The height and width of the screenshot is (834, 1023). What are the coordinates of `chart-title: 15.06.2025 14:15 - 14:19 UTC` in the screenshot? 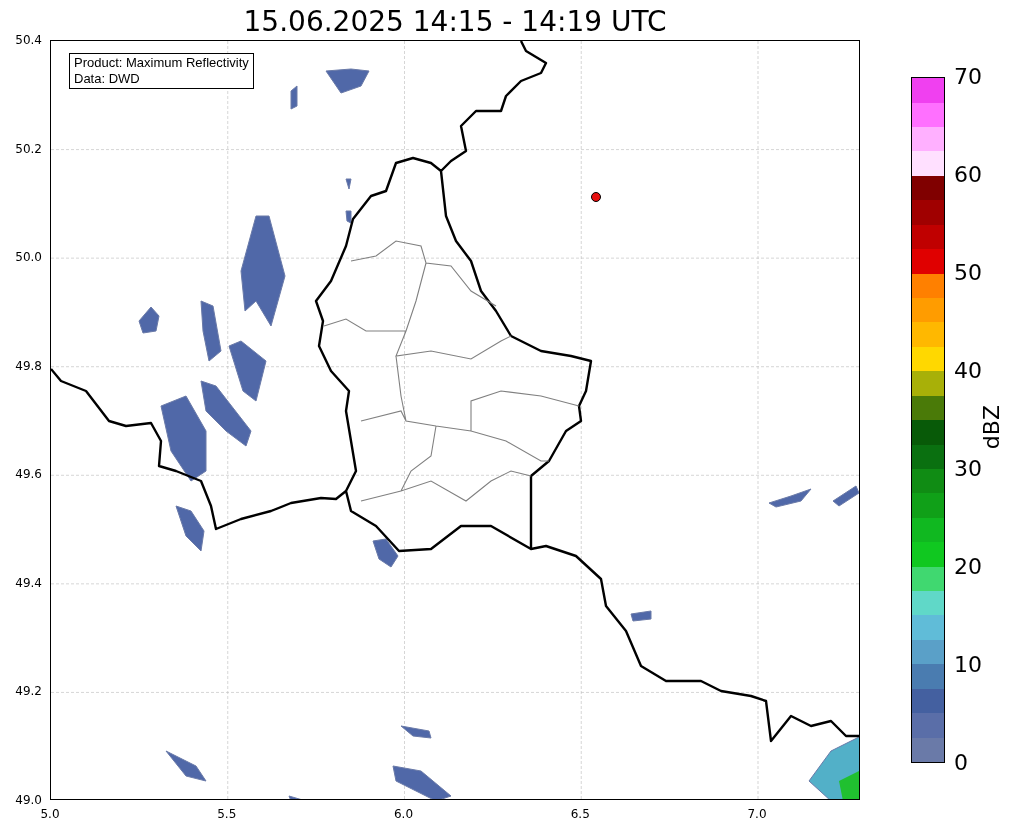 It's located at (455, 22).